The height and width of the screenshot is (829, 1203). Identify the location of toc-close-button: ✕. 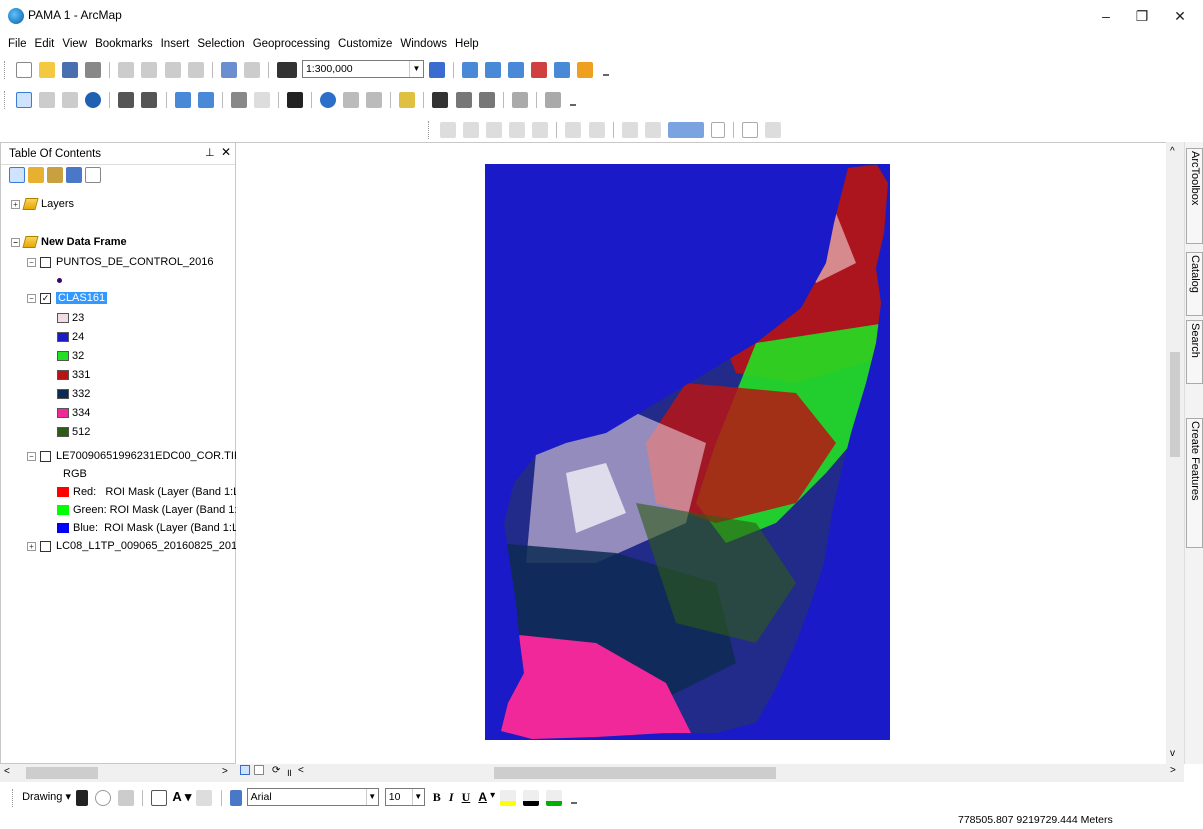
(226, 152).